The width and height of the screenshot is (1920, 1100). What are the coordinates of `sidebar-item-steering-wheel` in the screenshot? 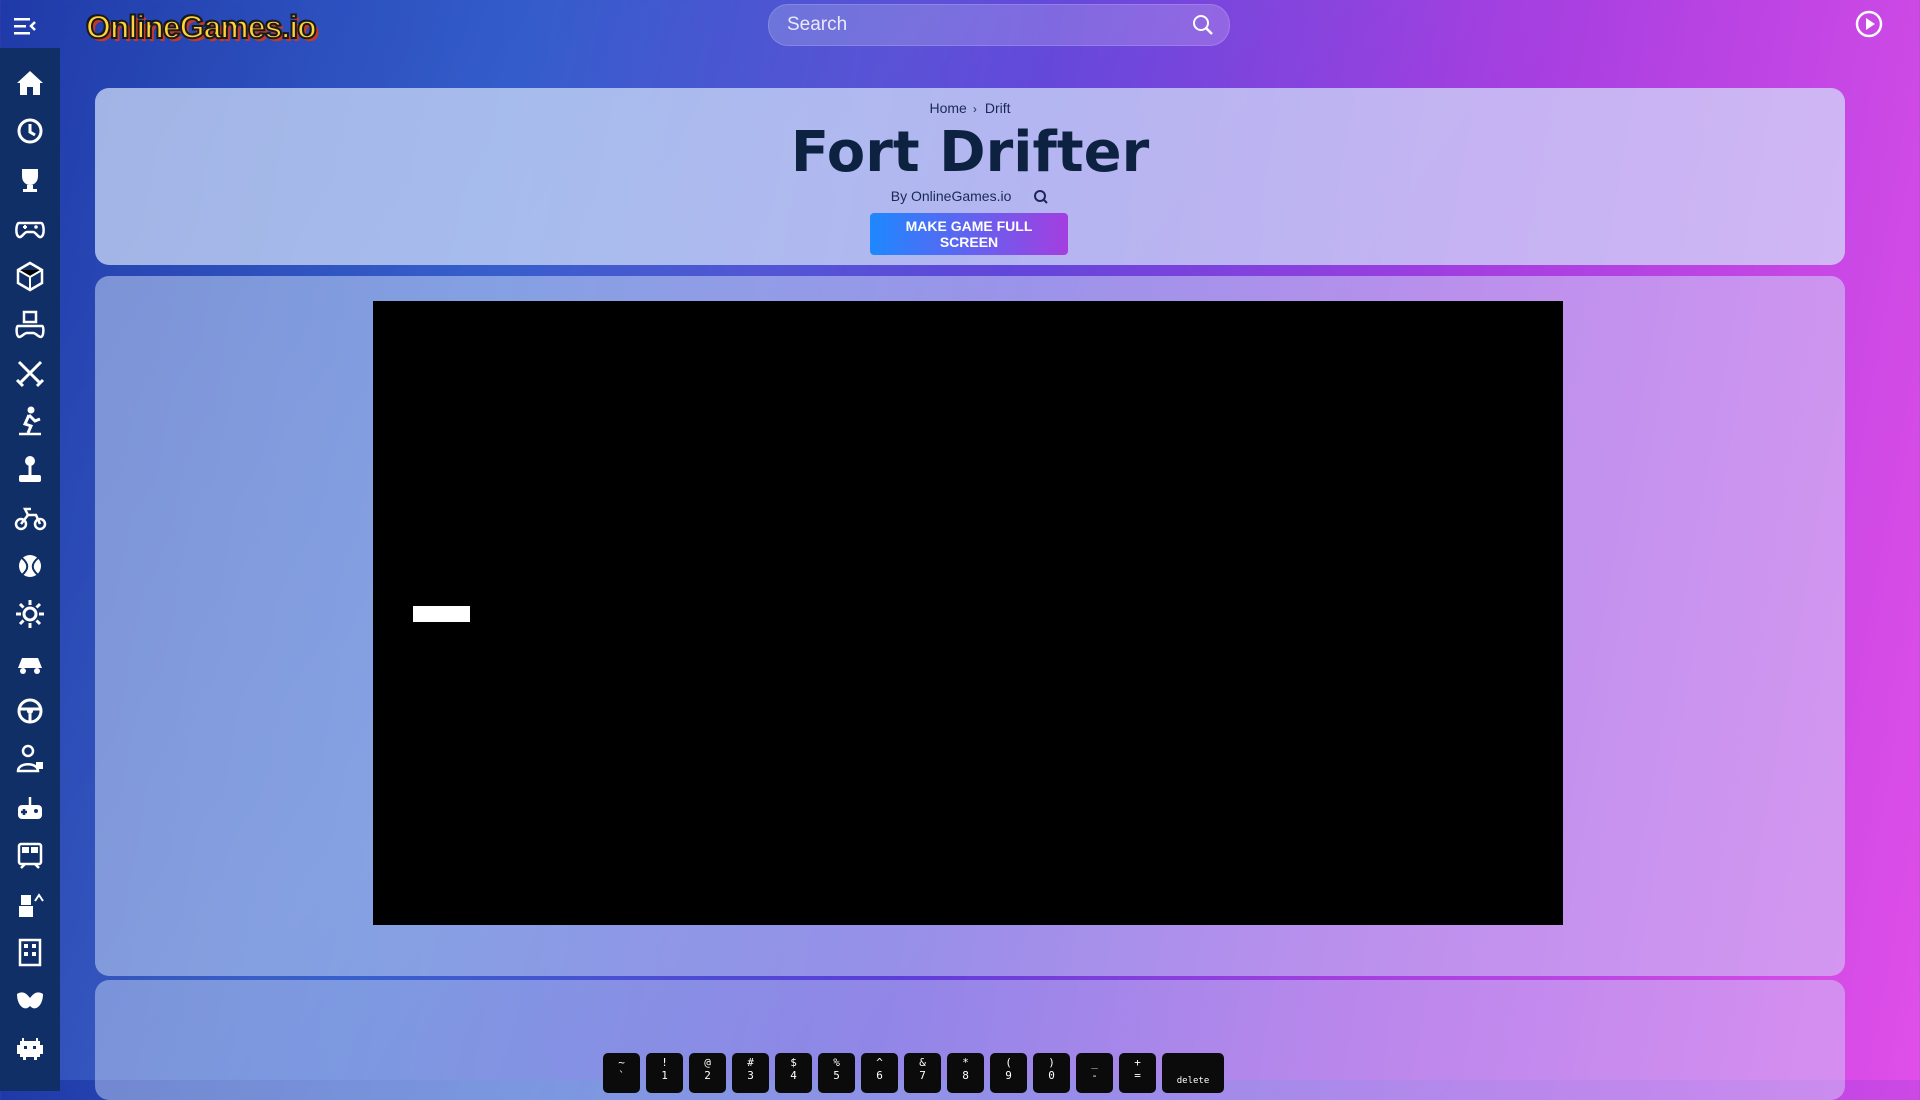 It's located at (30, 711).